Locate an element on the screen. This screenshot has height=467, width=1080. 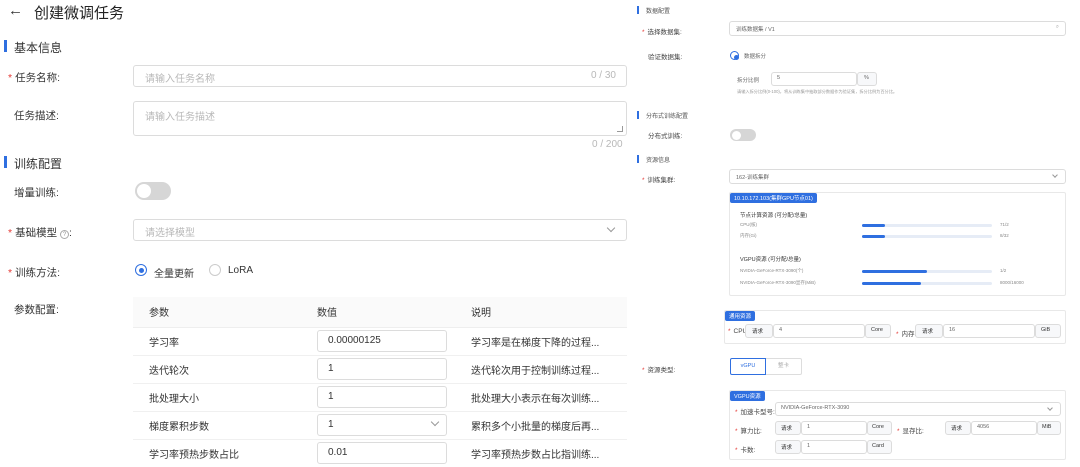
split-unit: % is located at coordinates (867, 79).